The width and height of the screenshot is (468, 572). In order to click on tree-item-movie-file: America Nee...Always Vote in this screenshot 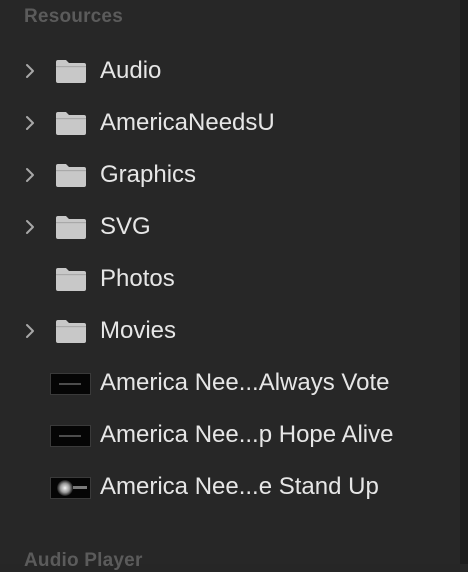, I will do `click(230, 383)`.